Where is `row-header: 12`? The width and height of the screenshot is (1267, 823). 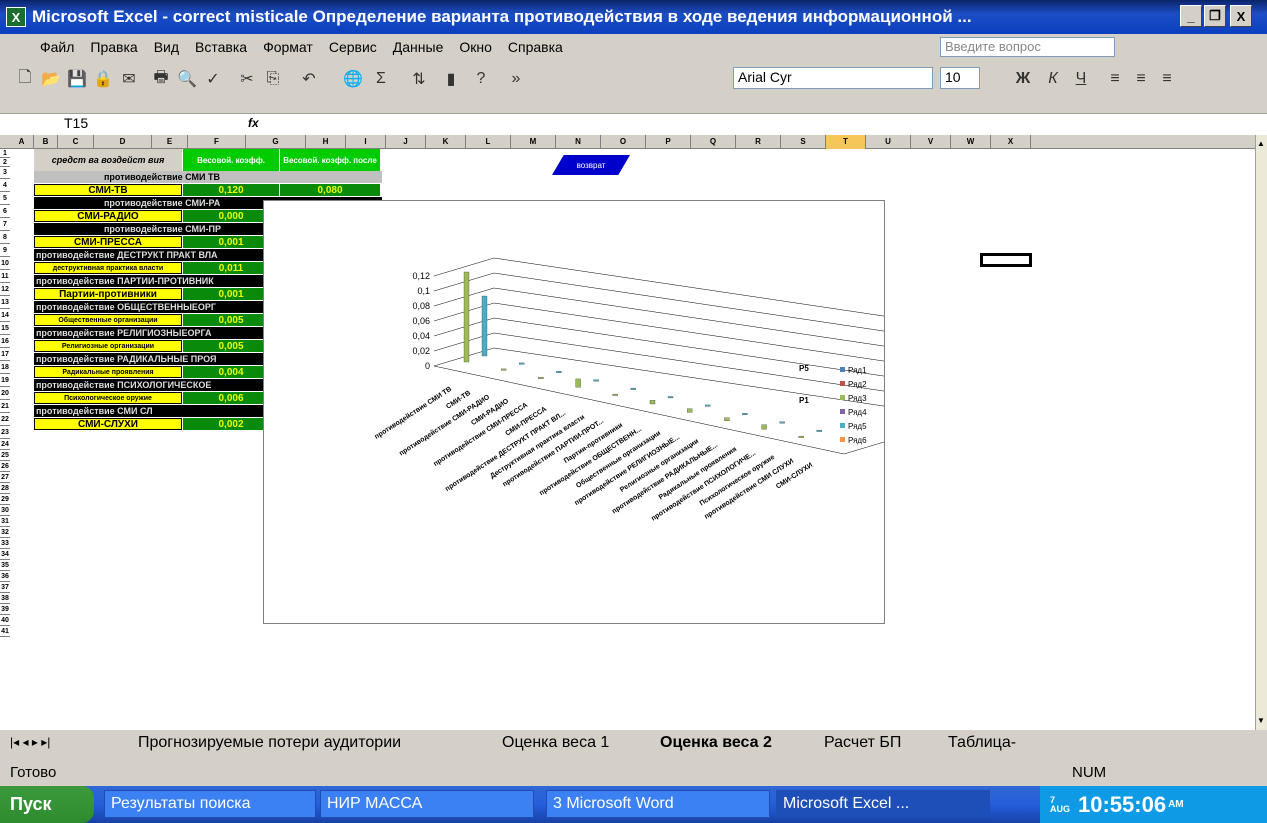
row-header: 12 is located at coordinates (5, 289).